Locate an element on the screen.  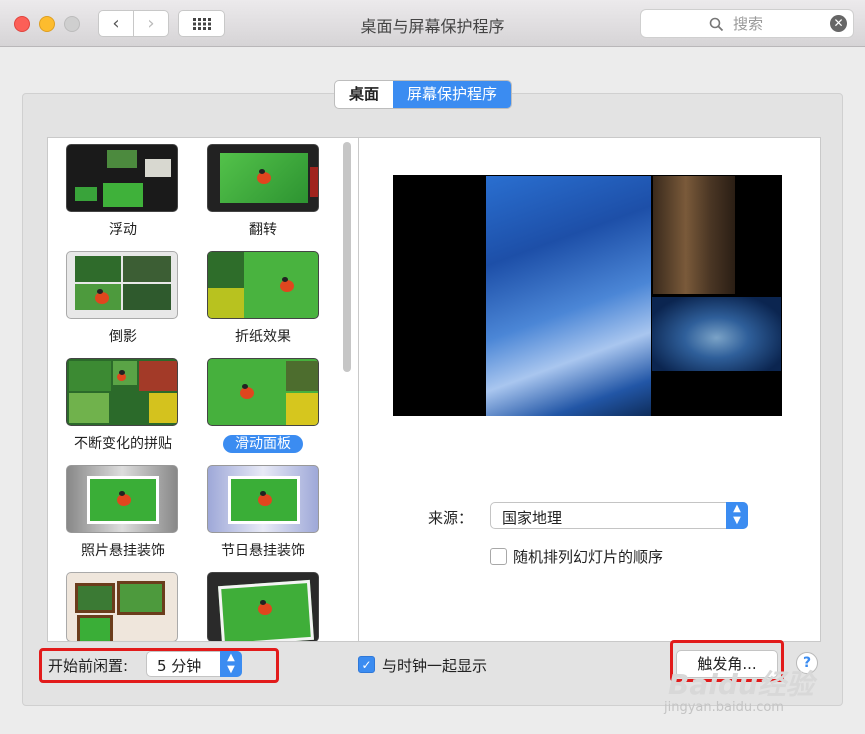
screensaver-label: 节日悬挂装饰 is located at coordinates (263, 550).